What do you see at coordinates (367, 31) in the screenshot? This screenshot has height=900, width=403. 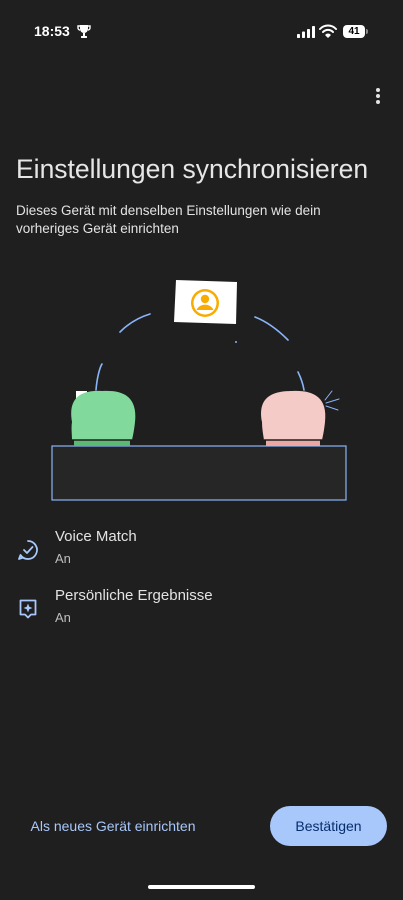 I see `battery-tip` at bounding box center [367, 31].